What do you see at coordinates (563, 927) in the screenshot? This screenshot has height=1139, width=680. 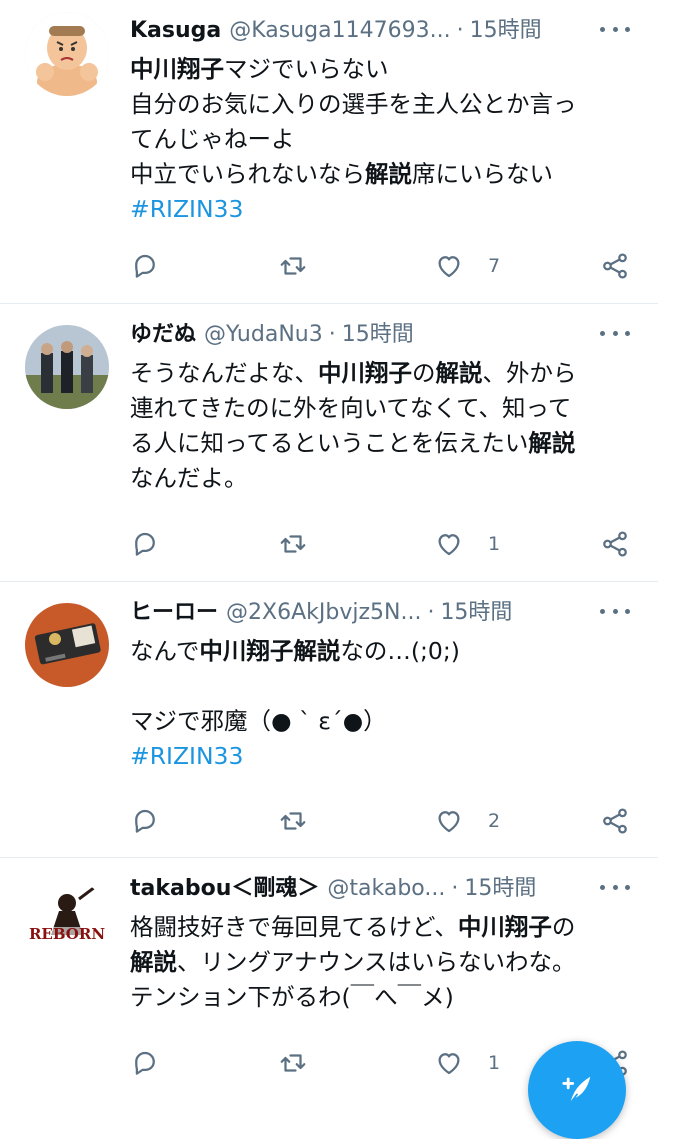 I see `text-fragment: の` at bounding box center [563, 927].